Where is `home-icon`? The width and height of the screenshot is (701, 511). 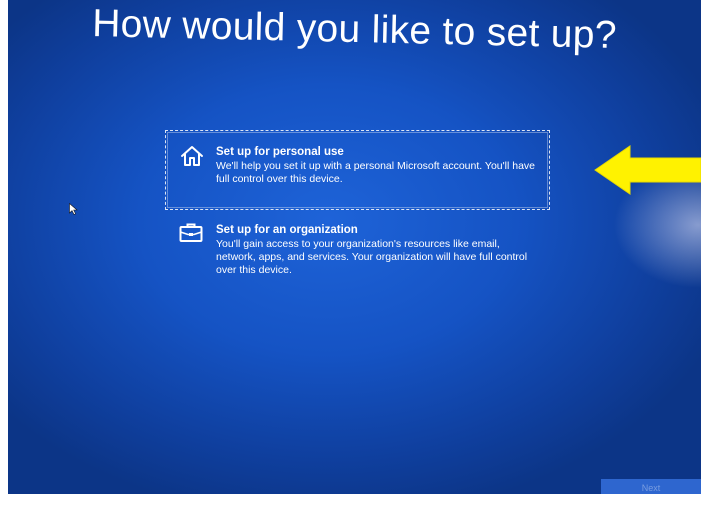
home-icon is located at coordinates (192, 156).